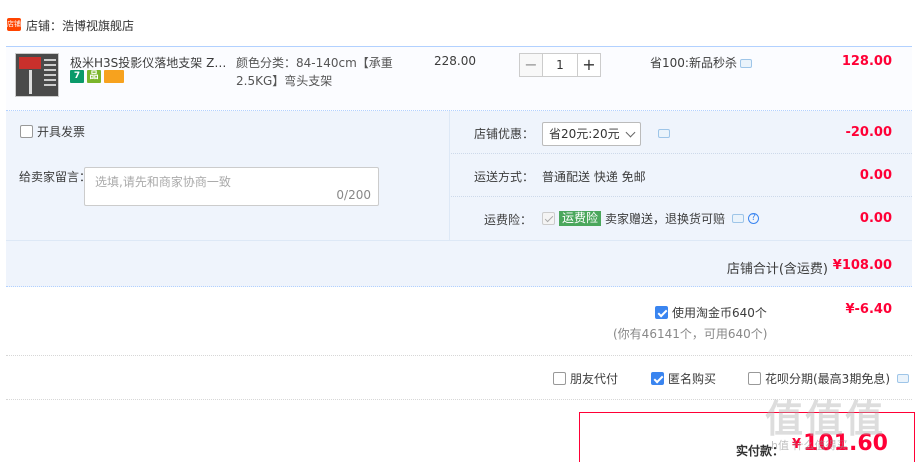  Describe the element at coordinates (114, 76) in the screenshot. I see `card-payment-icon` at that location.